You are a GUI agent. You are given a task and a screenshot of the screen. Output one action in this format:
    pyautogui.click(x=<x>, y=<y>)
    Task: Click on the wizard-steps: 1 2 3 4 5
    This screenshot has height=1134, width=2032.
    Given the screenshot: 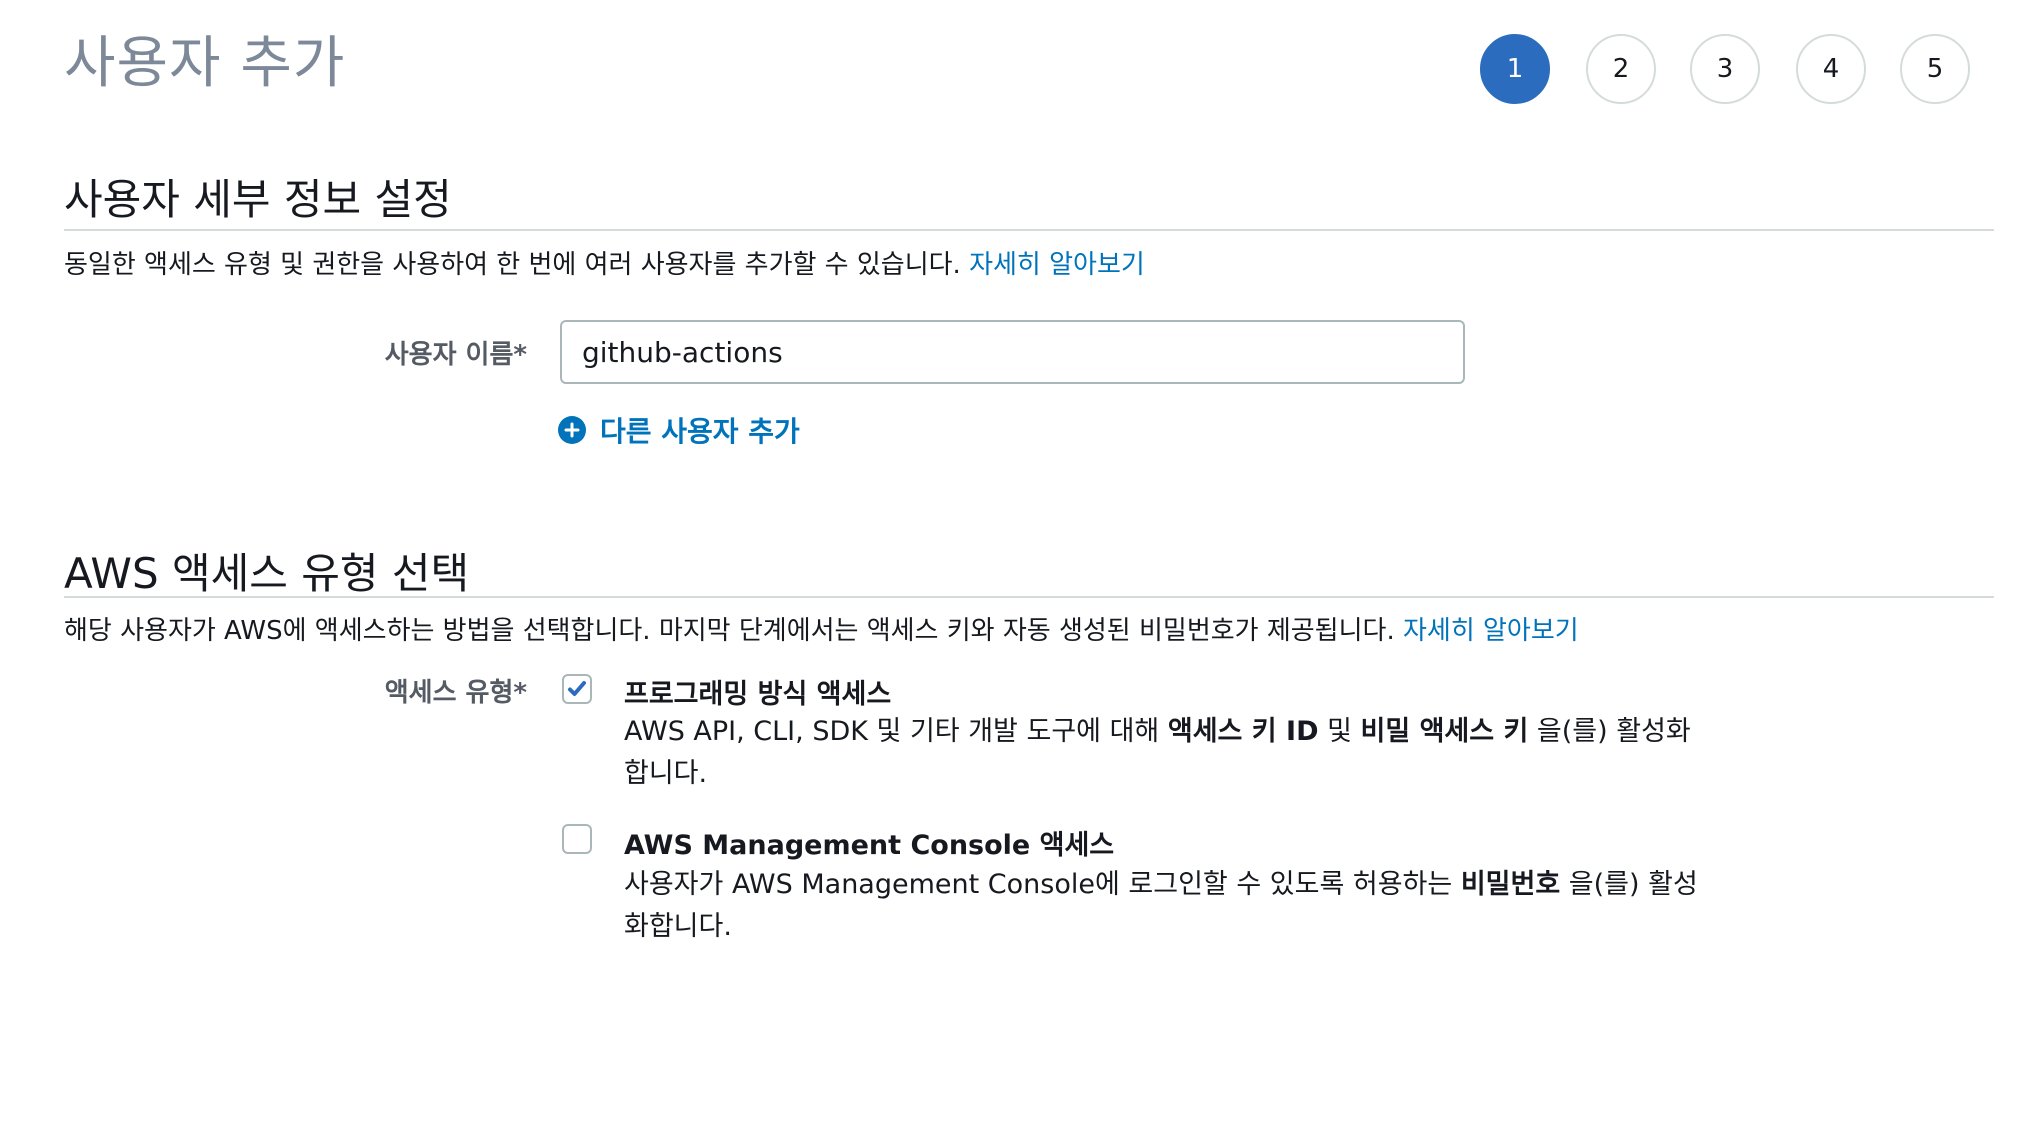 What is the action you would take?
    pyautogui.click(x=1731, y=71)
    